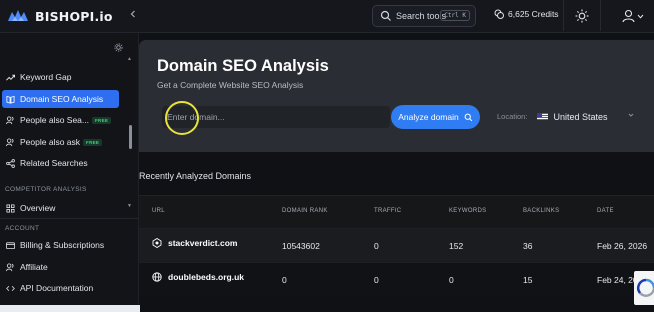 This screenshot has height=312, width=654. Describe the element at coordinates (46, 77) in the screenshot. I see `sidebar-item-label: Keyword Gap` at that location.